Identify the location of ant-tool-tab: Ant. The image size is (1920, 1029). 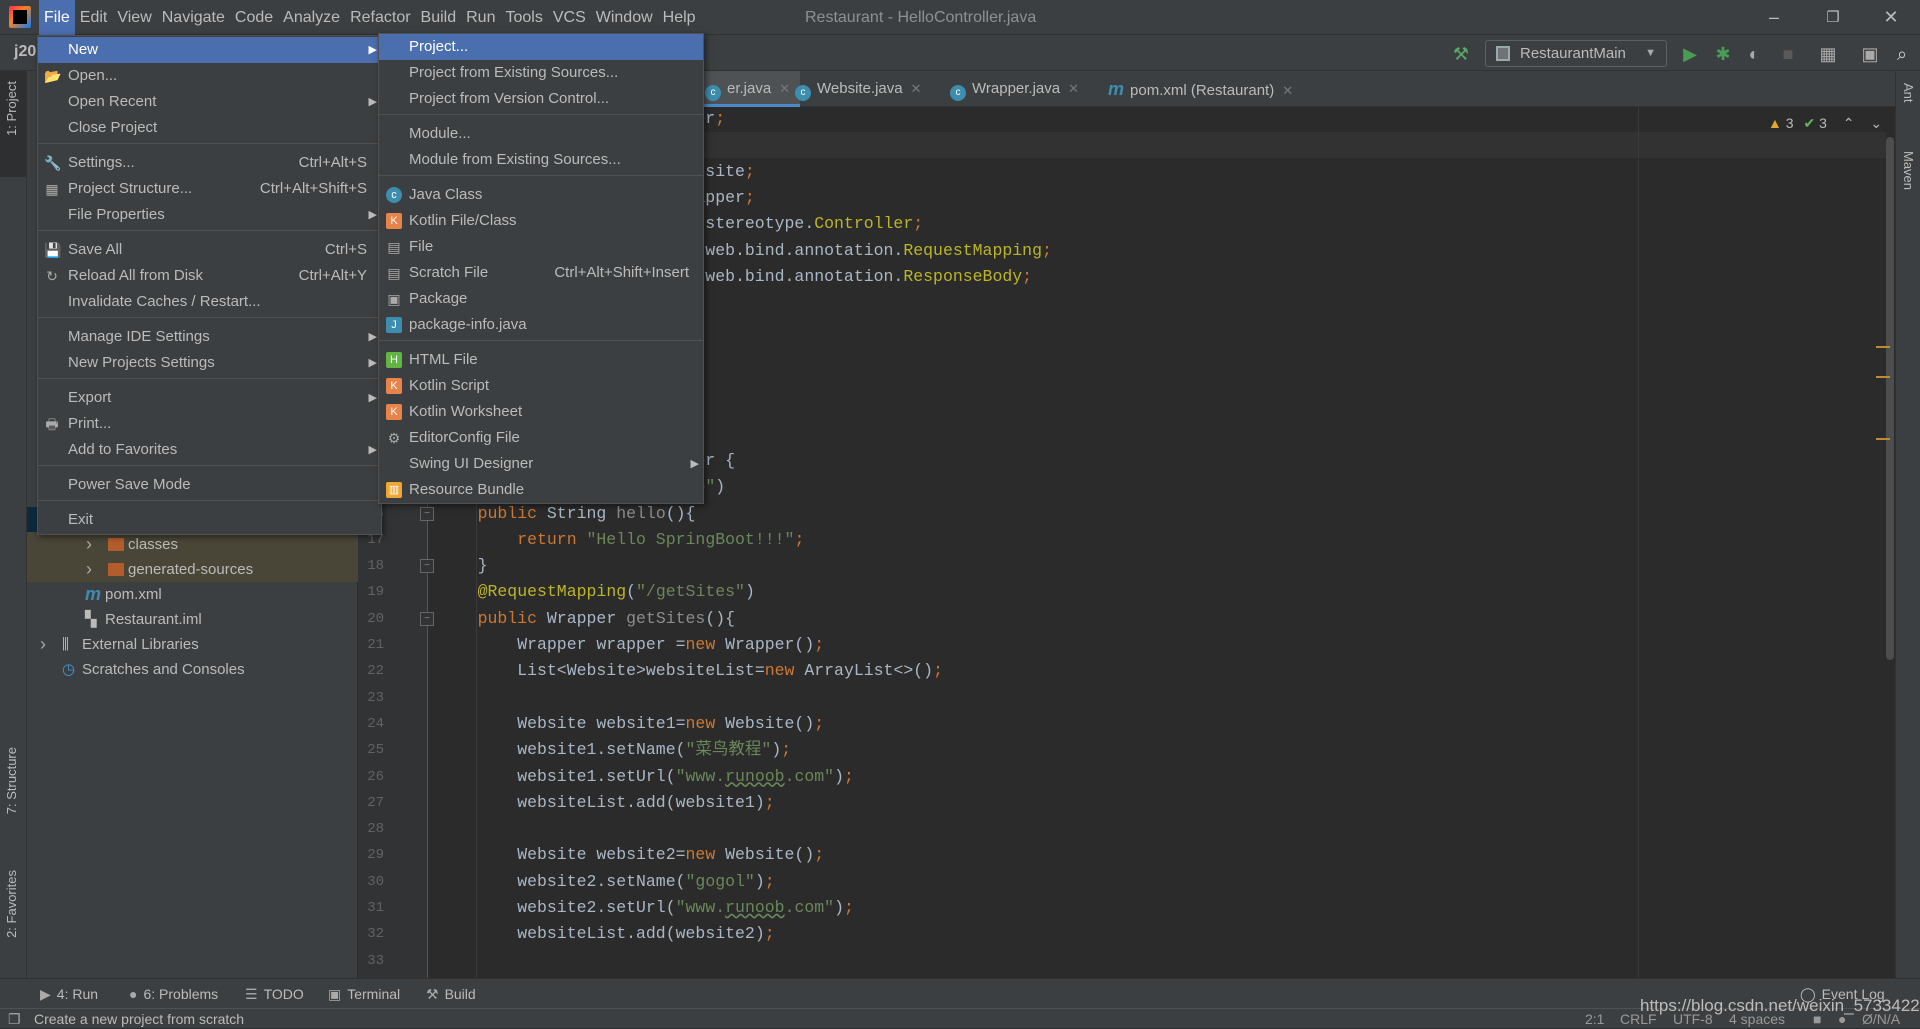
(1908, 93).